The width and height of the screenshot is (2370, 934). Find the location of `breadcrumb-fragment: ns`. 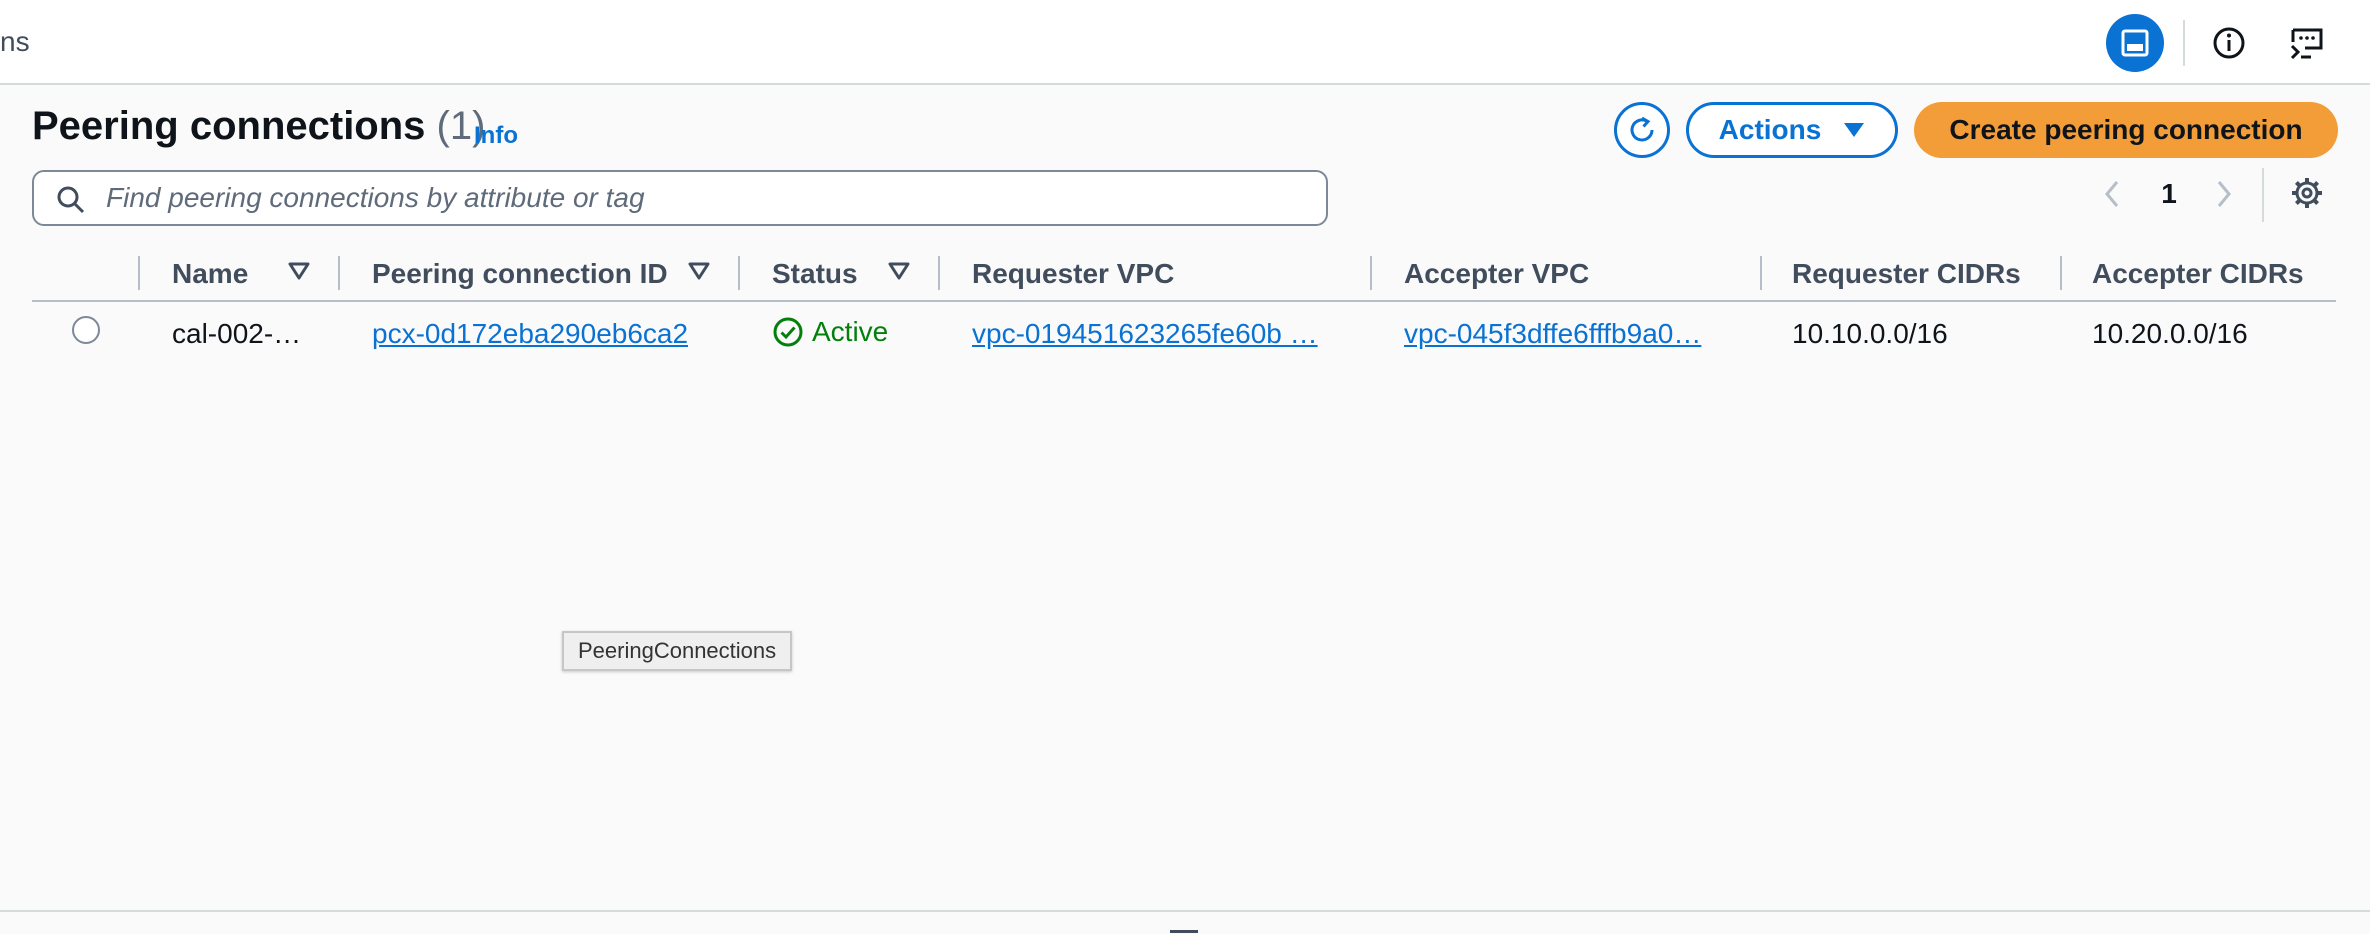

breadcrumb-fragment: ns is located at coordinates (15, 42).